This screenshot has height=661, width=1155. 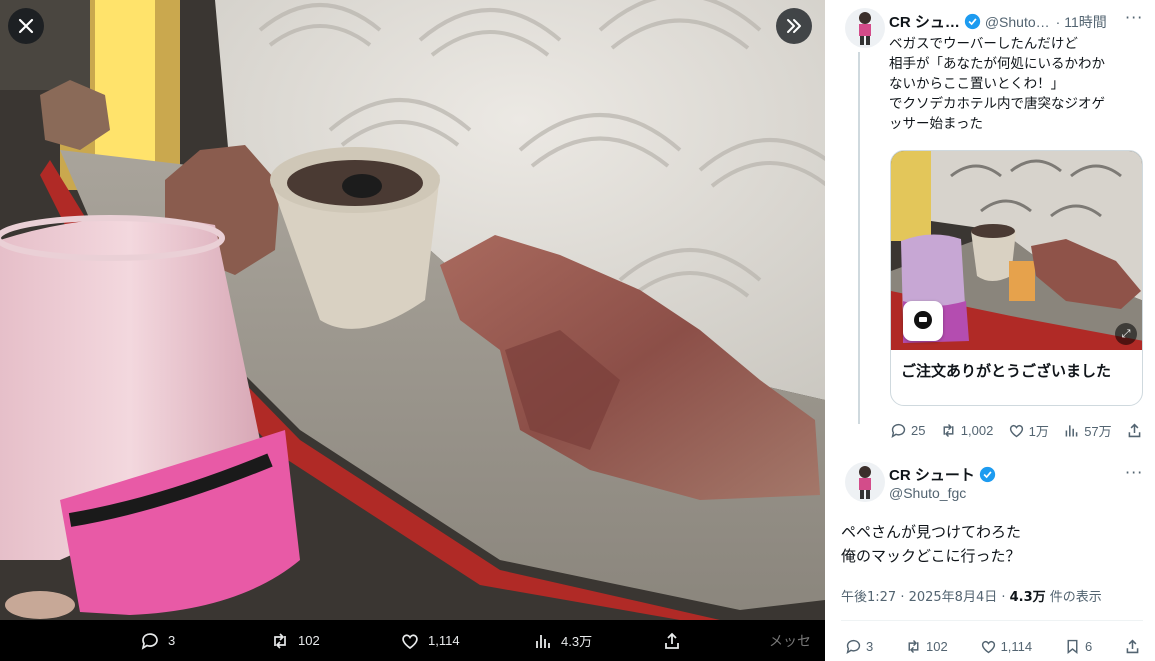 What do you see at coordinates (1016, 646) in the screenshot?
I see `like-count: 1,114` at bounding box center [1016, 646].